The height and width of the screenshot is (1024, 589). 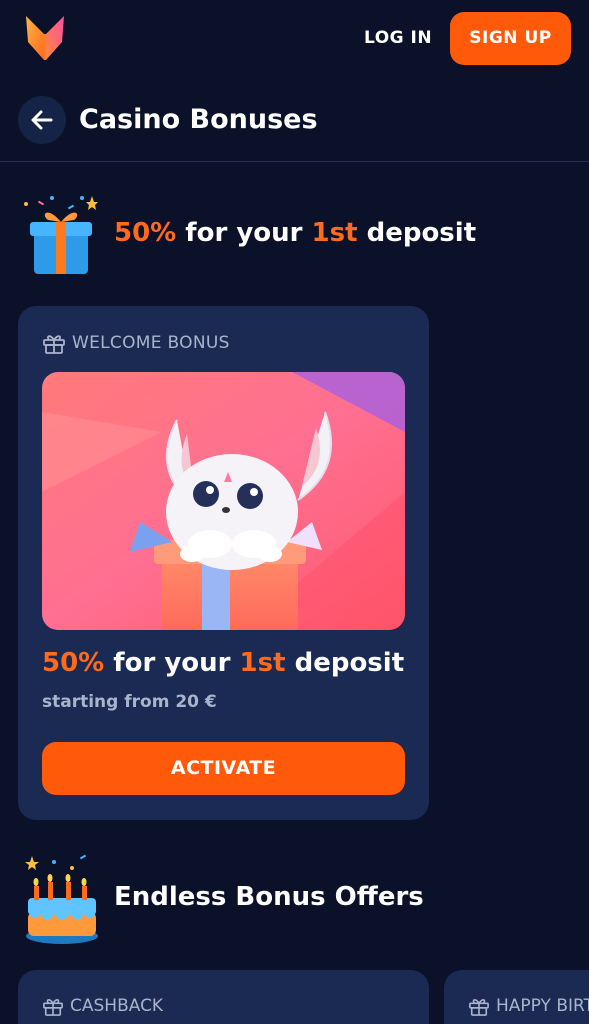 I want to click on birthday-cake-icon, so click(x=61, y=899).